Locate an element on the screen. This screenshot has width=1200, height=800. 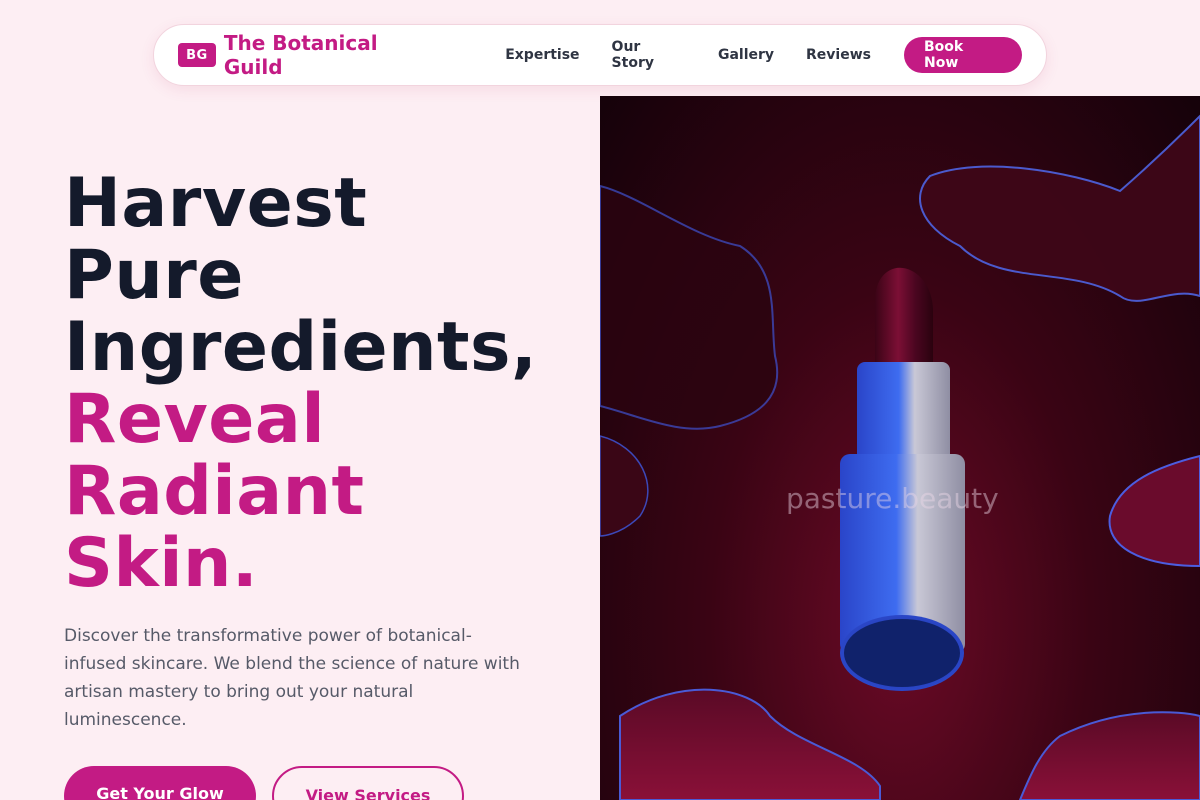
hero-title-accent-line: Reveal is located at coordinates (195, 419).